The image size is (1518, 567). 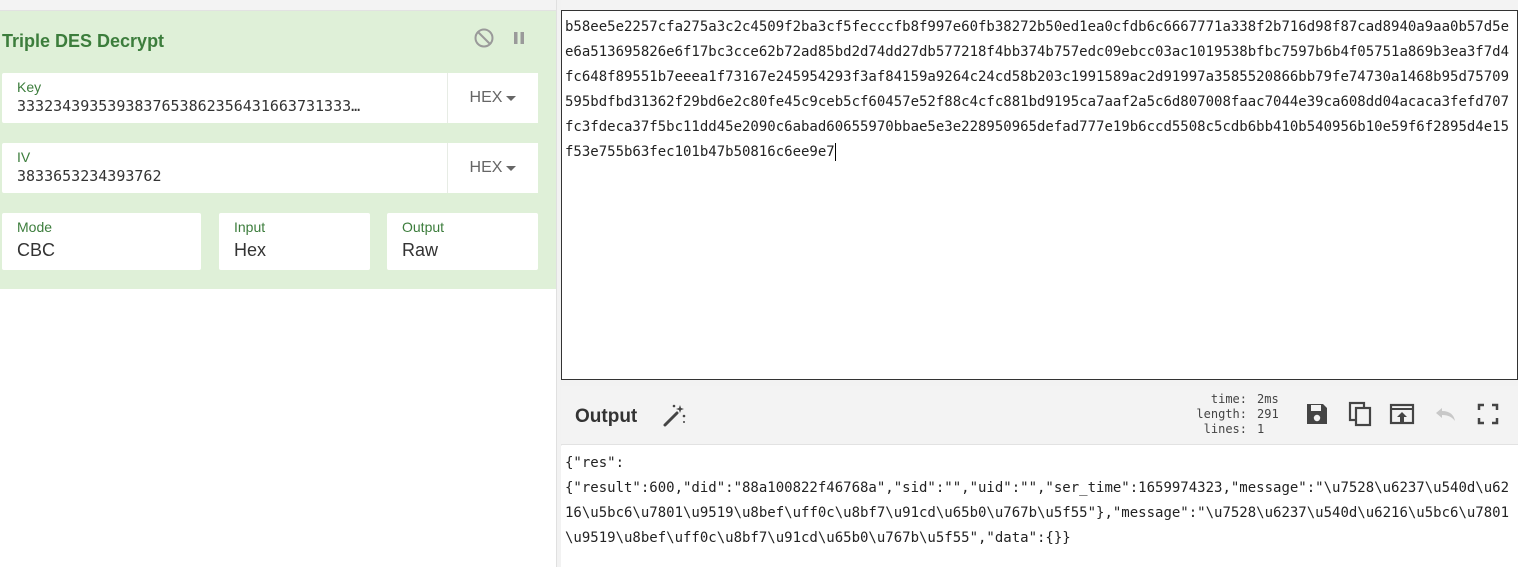 I want to click on input-format-value: Hex, so click(x=250, y=250).